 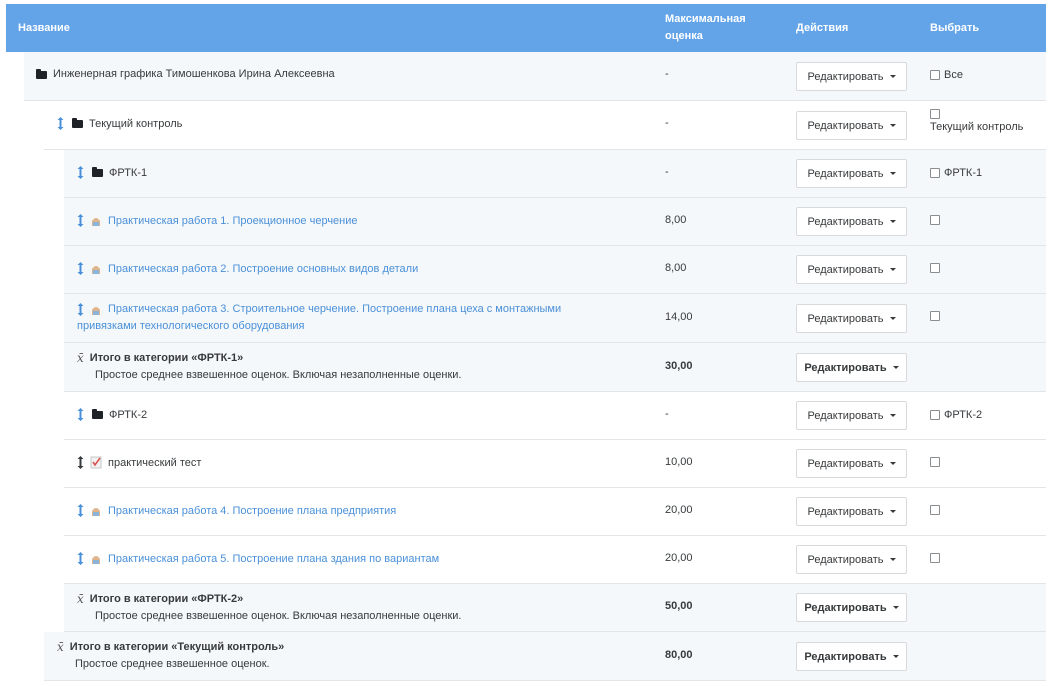 I want to click on grade-item-row: практический тест 10,00 Редактировать, so click(x=555, y=464).